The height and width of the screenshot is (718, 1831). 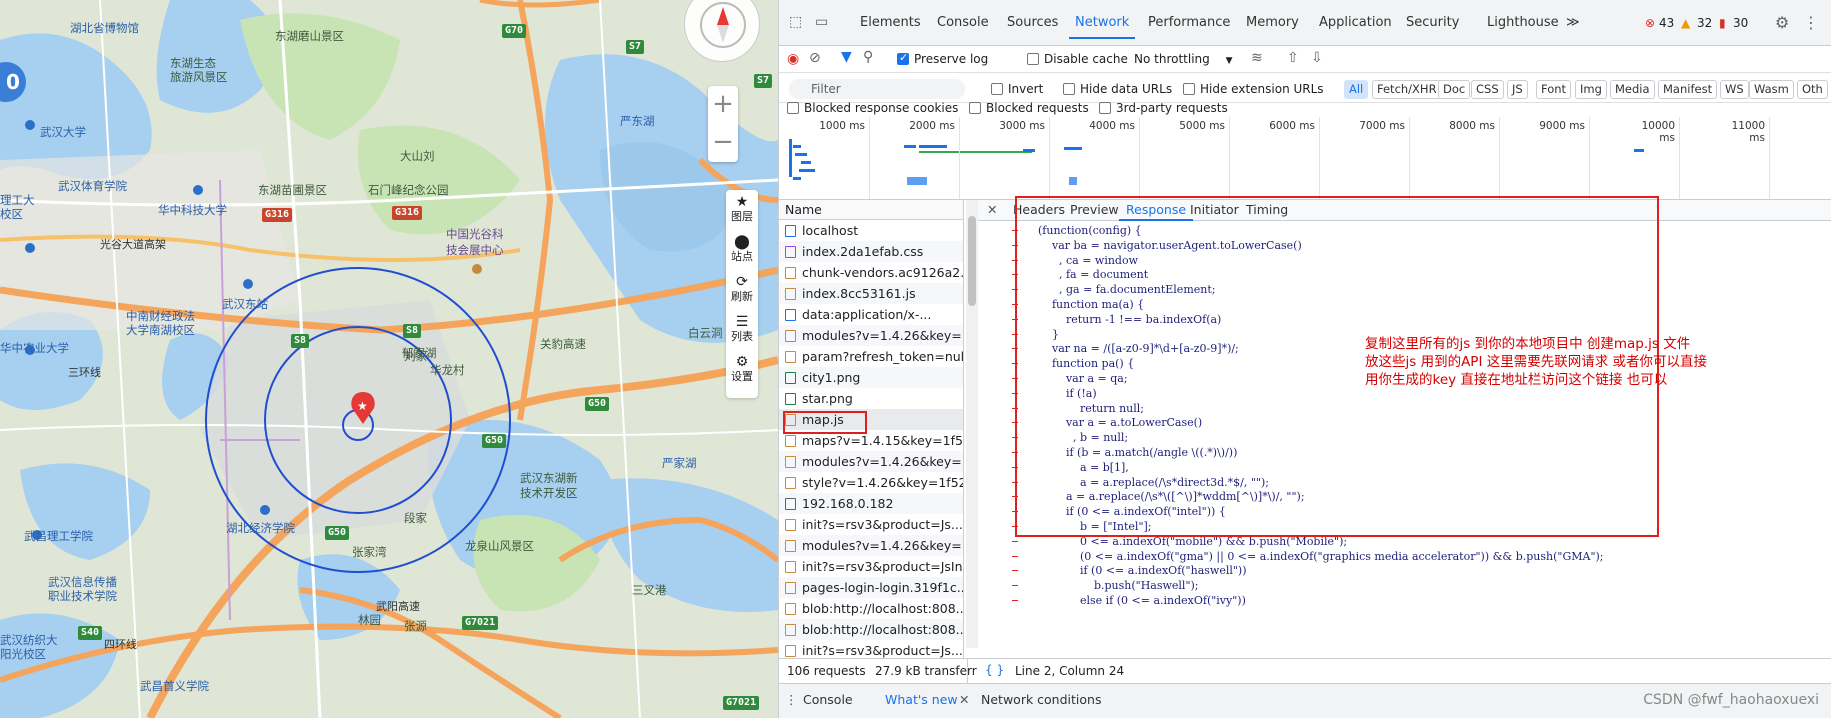 What do you see at coordinates (1163, 108) in the screenshot?
I see `third-party-checkbox: 3rd-party requests` at bounding box center [1163, 108].